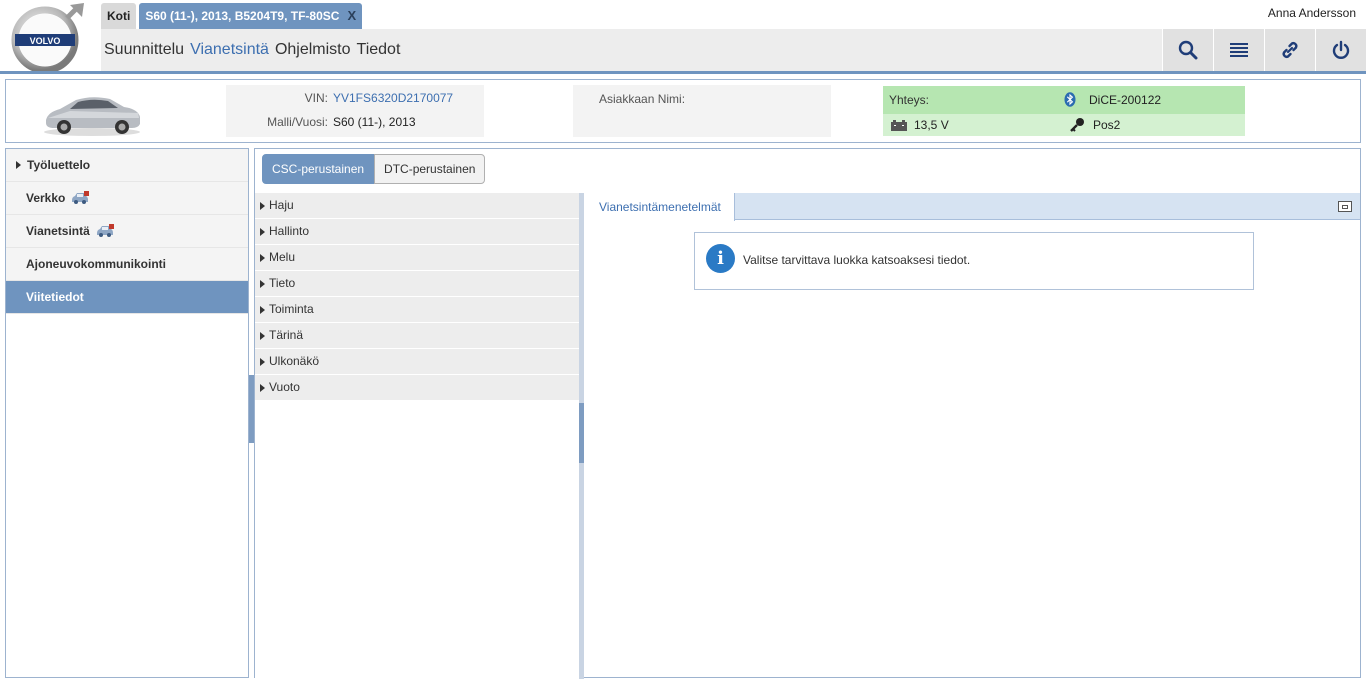 The image size is (1366, 680). I want to click on search-button, so click(1187, 50).